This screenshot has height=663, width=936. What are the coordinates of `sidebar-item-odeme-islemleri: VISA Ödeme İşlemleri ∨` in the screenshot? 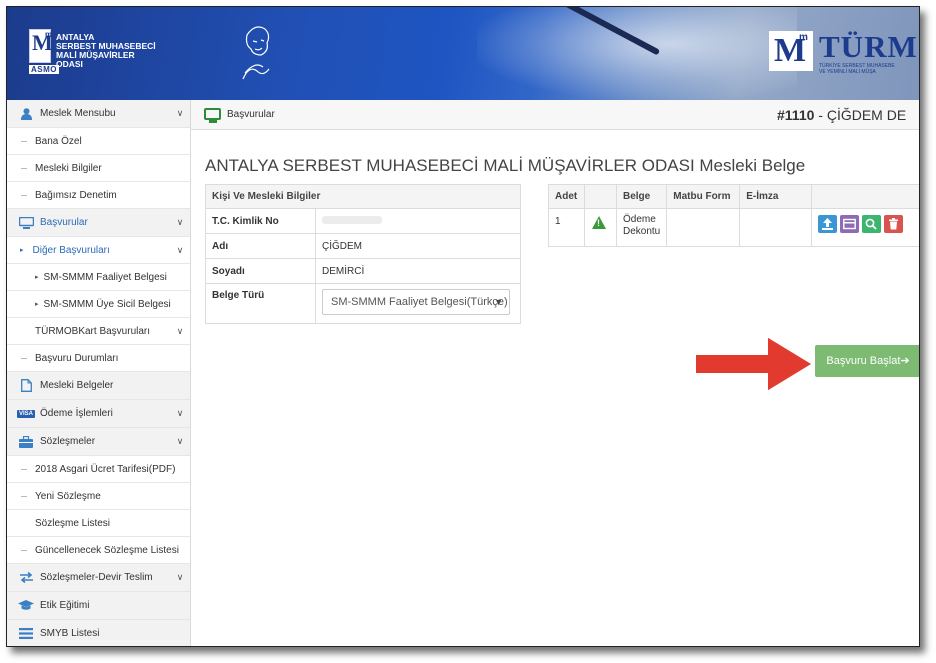 It's located at (98, 414).